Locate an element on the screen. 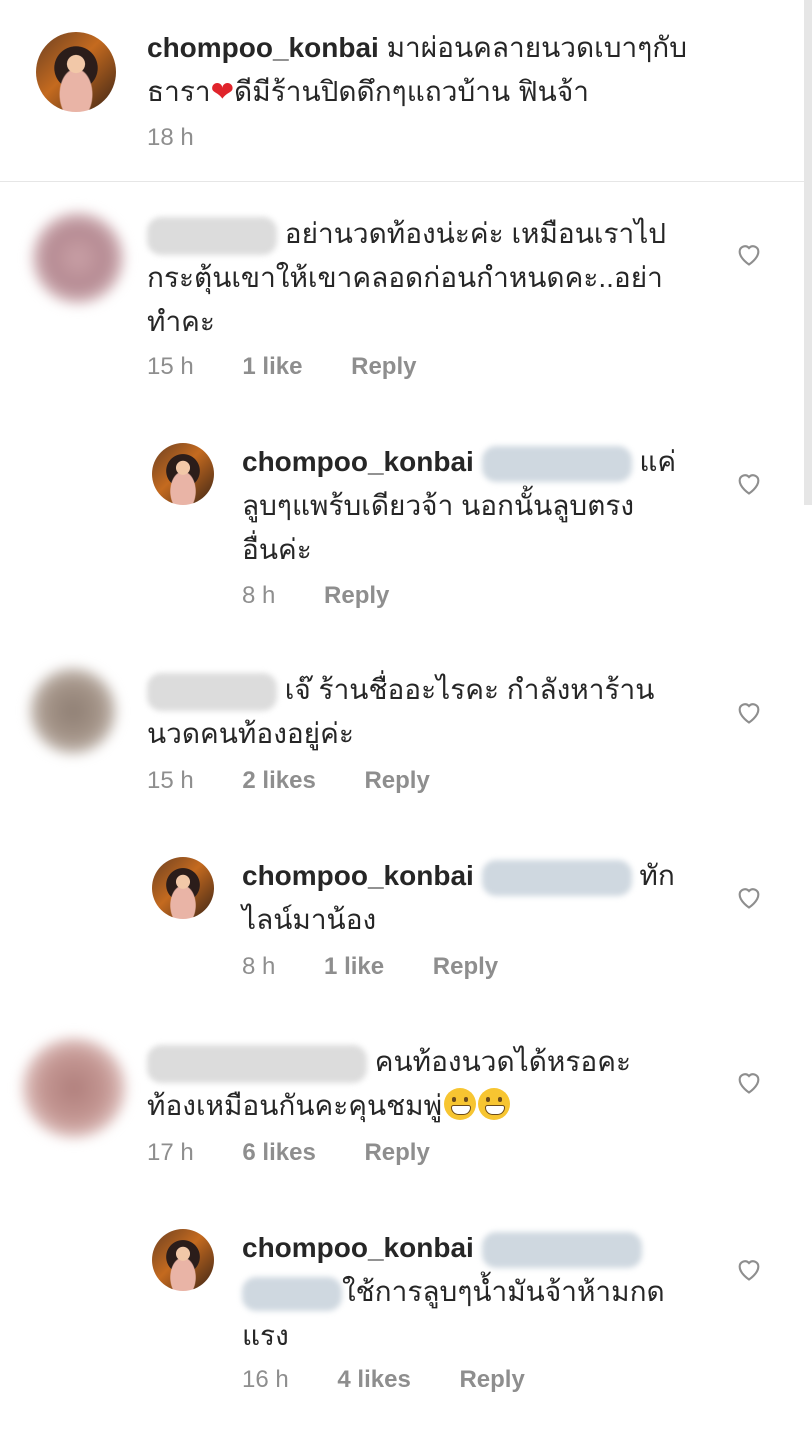 Image resolution: width=812 pixels, height=1431 pixels. caption-meta: 18 h is located at coordinates (191, 138).